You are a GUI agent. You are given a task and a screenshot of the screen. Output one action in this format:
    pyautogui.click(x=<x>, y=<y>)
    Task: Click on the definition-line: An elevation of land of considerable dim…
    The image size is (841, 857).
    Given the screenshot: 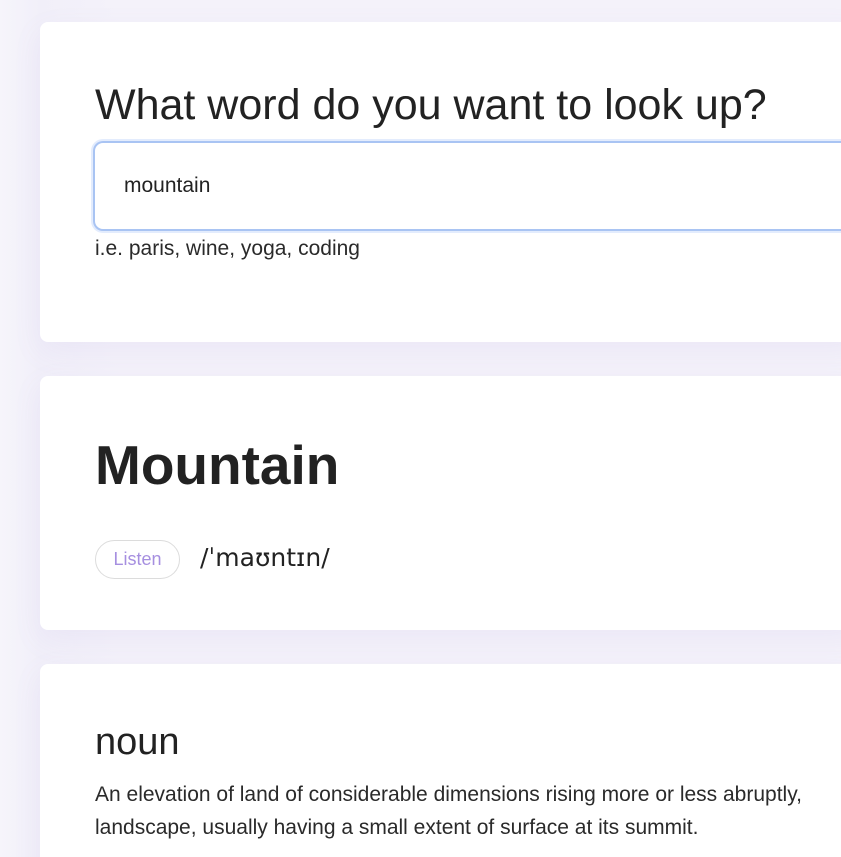 What is the action you would take?
    pyautogui.click(x=448, y=794)
    